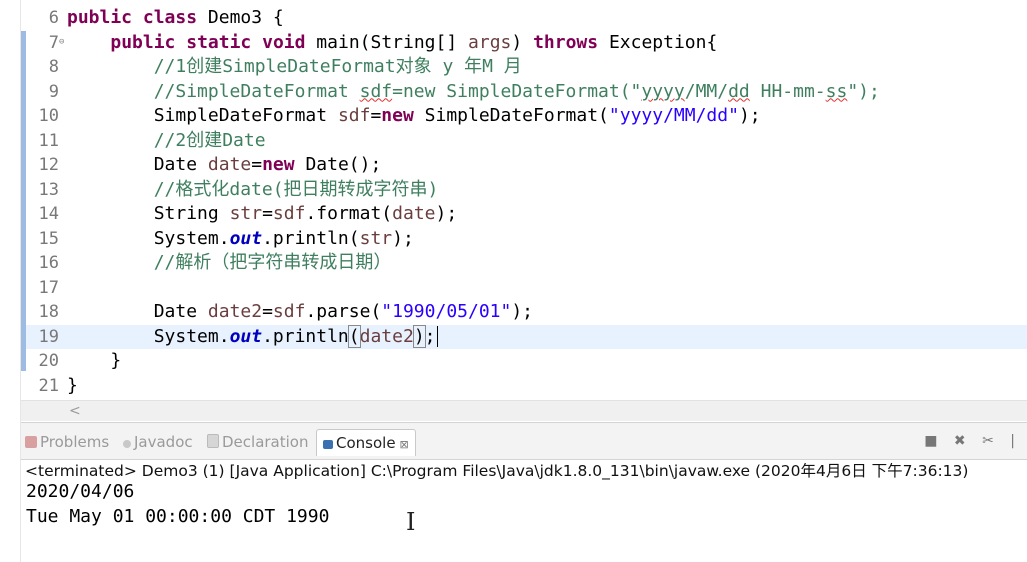 The image size is (1027, 562). I want to click on code-token: class, so click(170, 17).